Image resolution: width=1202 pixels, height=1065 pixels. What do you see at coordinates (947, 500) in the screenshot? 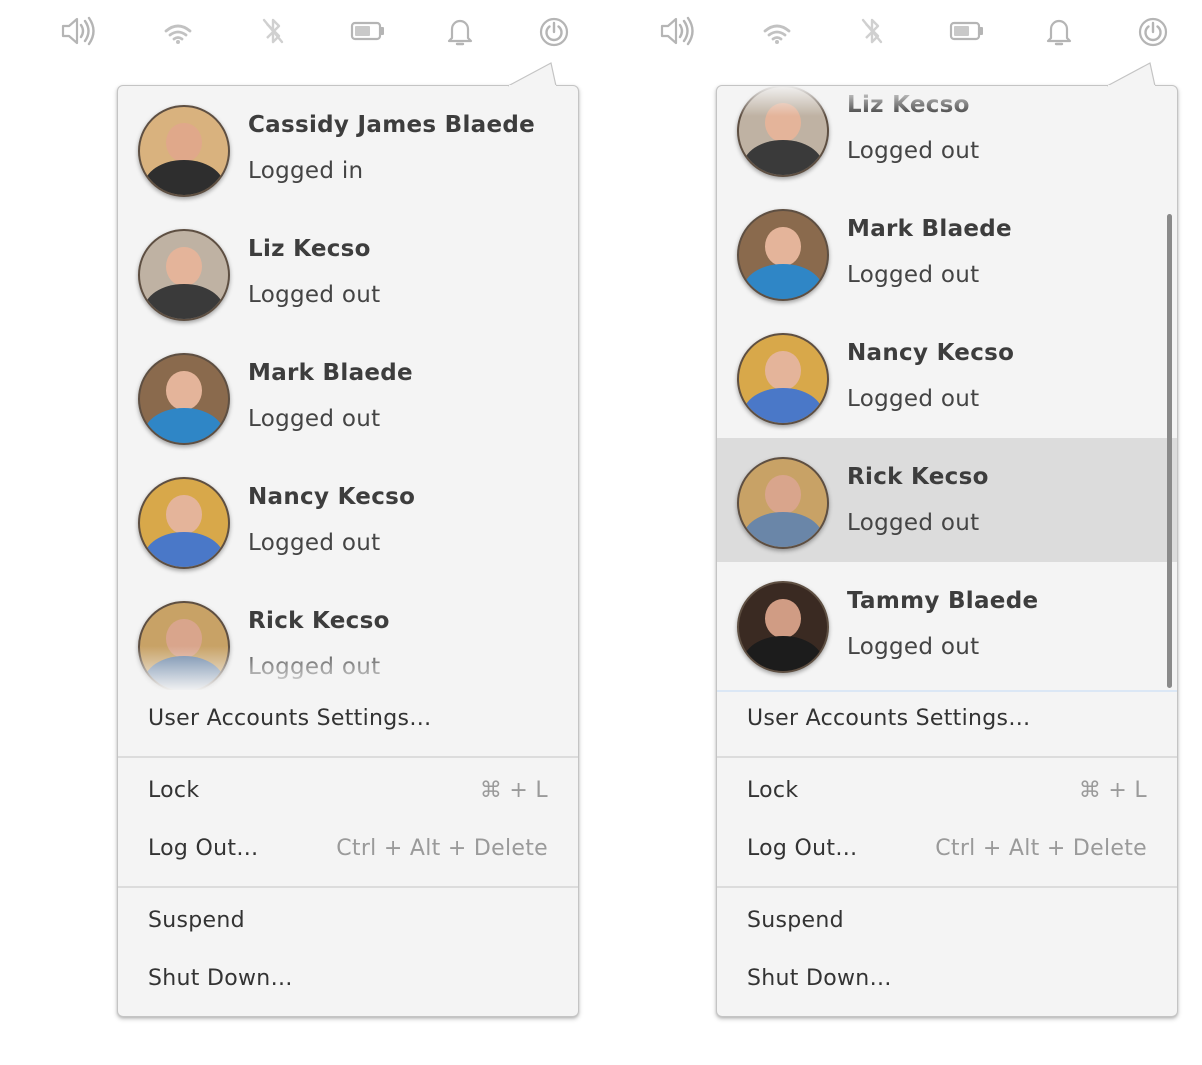
I see `user-row-selected: Rick Kecso Logged out` at bounding box center [947, 500].